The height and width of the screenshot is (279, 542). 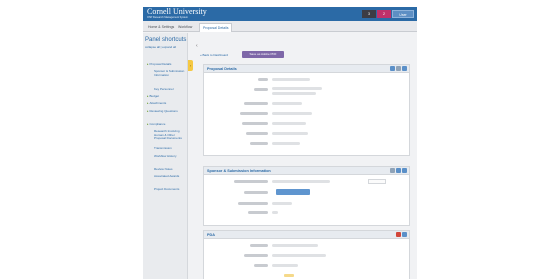 What do you see at coordinates (398, 234) in the screenshot?
I see `panel-close-icon` at bounding box center [398, 234].